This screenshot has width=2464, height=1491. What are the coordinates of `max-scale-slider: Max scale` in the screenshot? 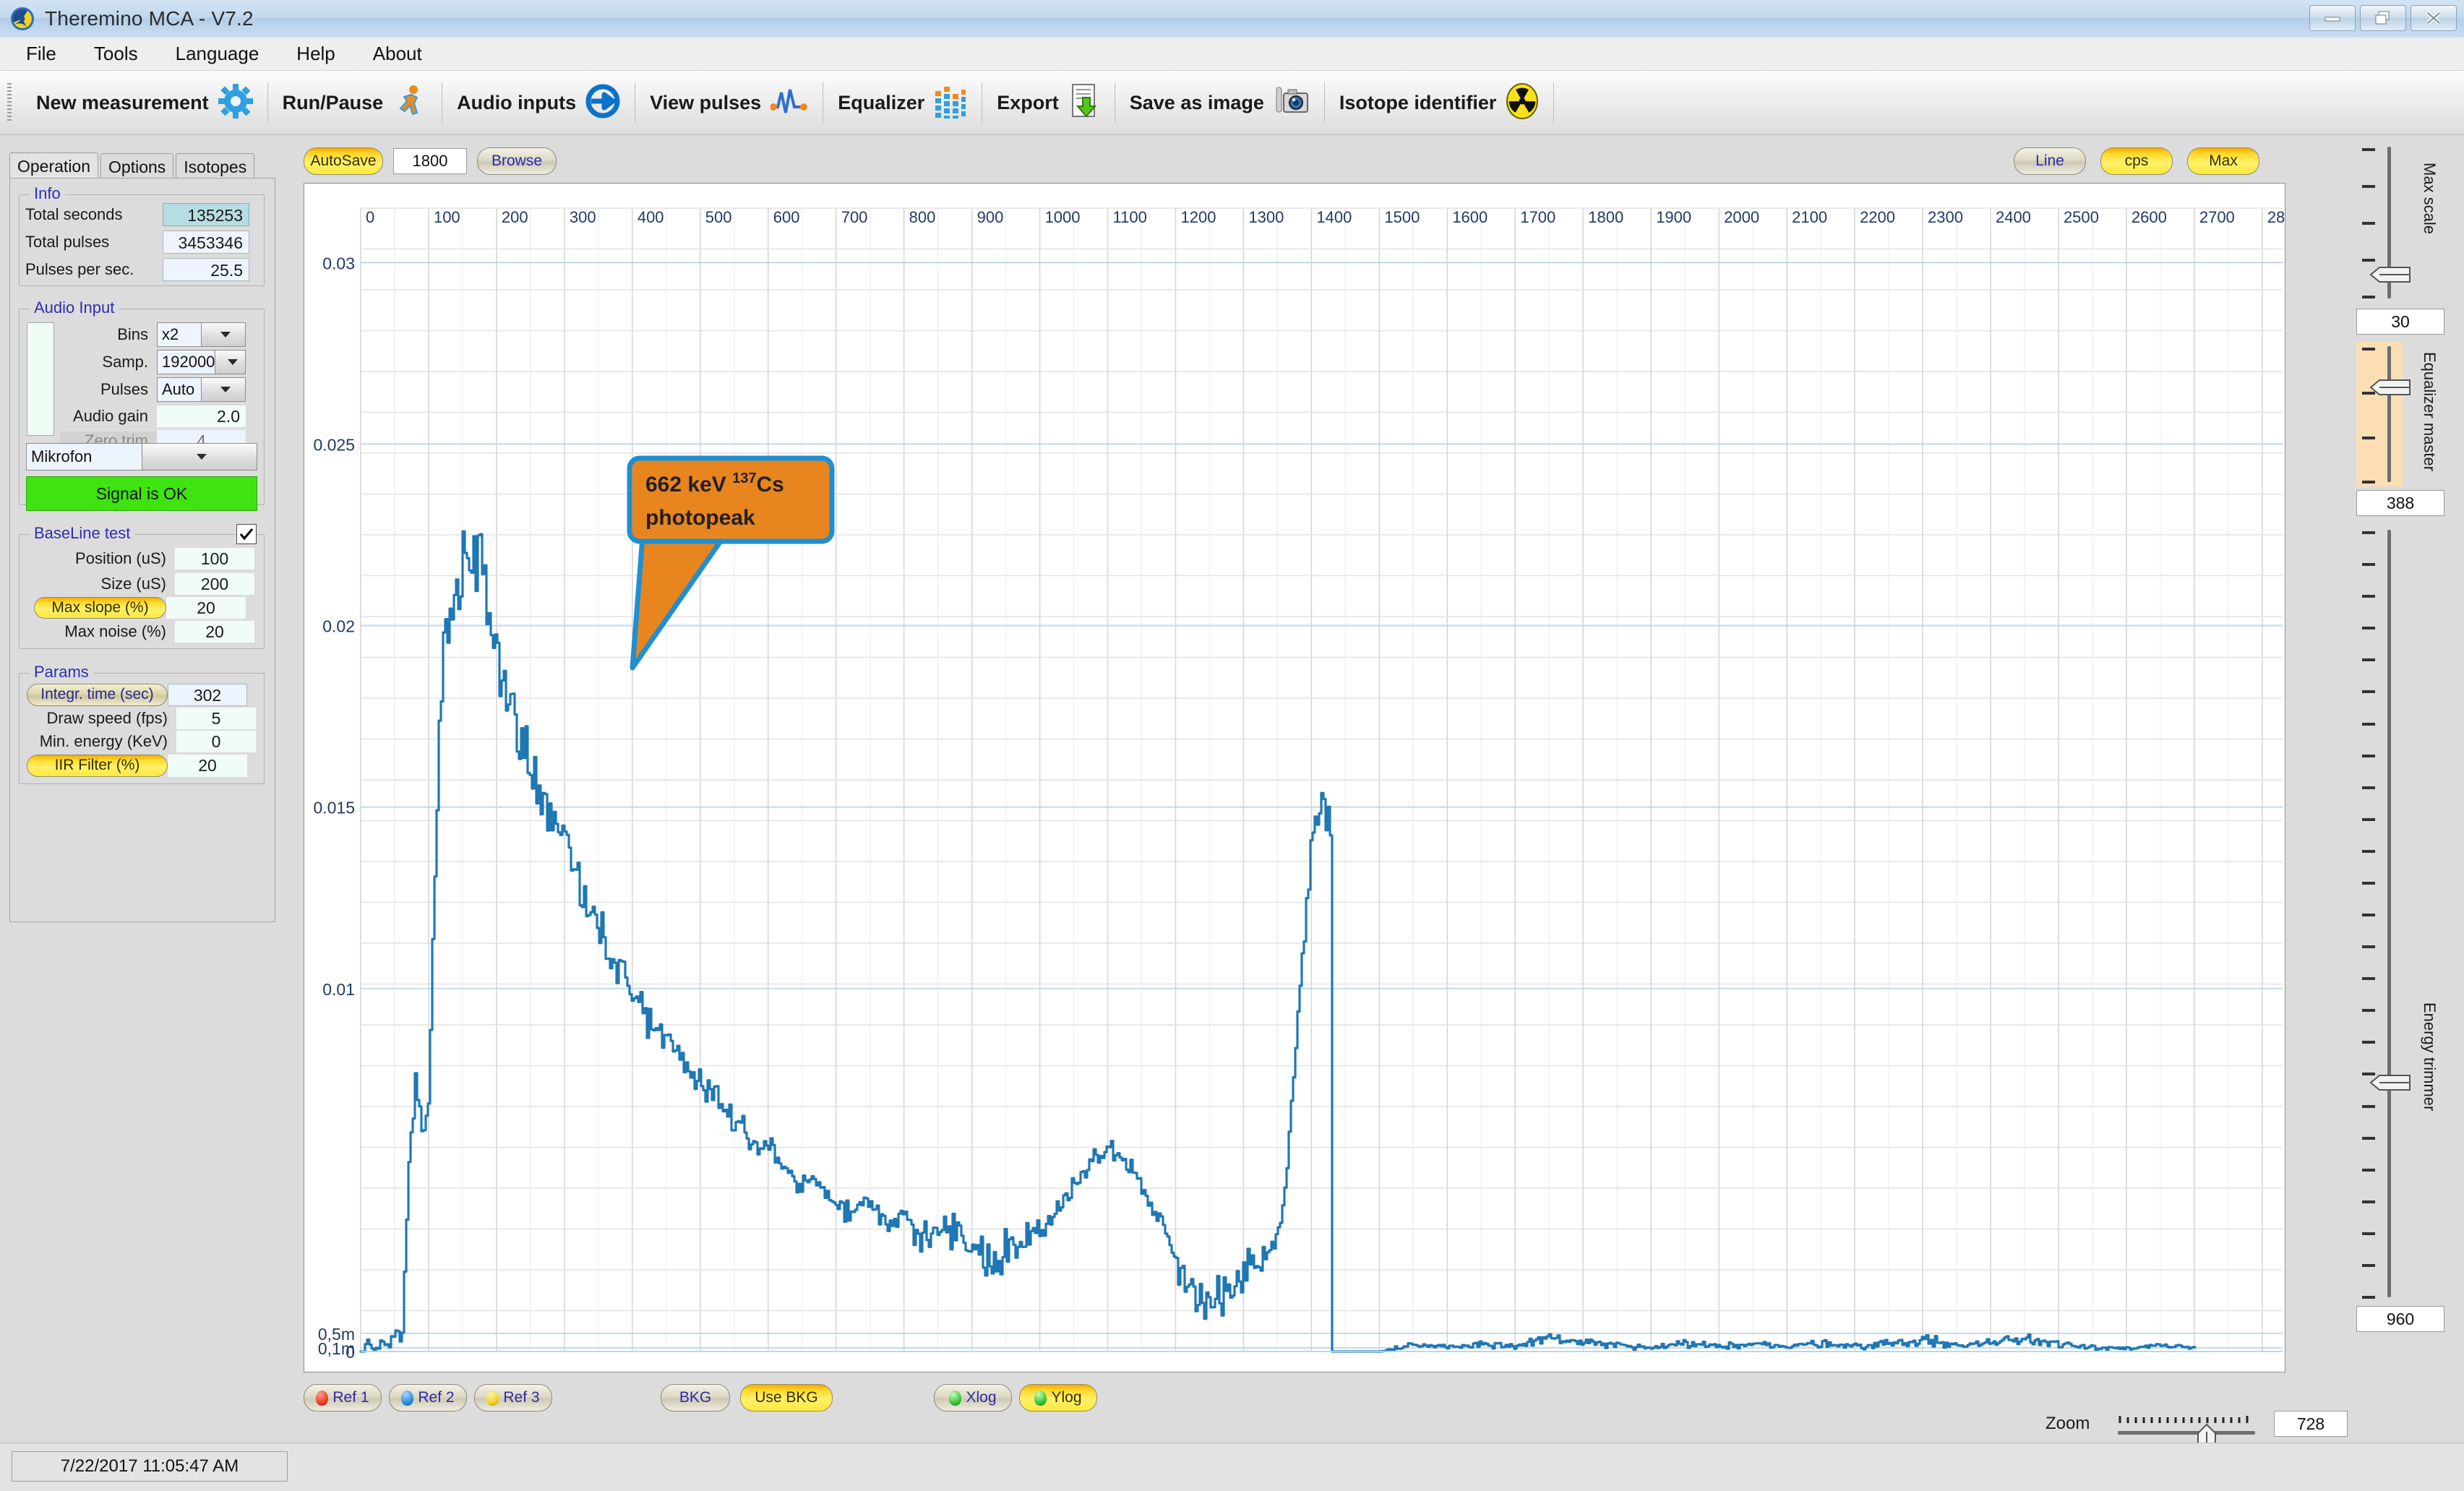 It's located at (2408, 225).